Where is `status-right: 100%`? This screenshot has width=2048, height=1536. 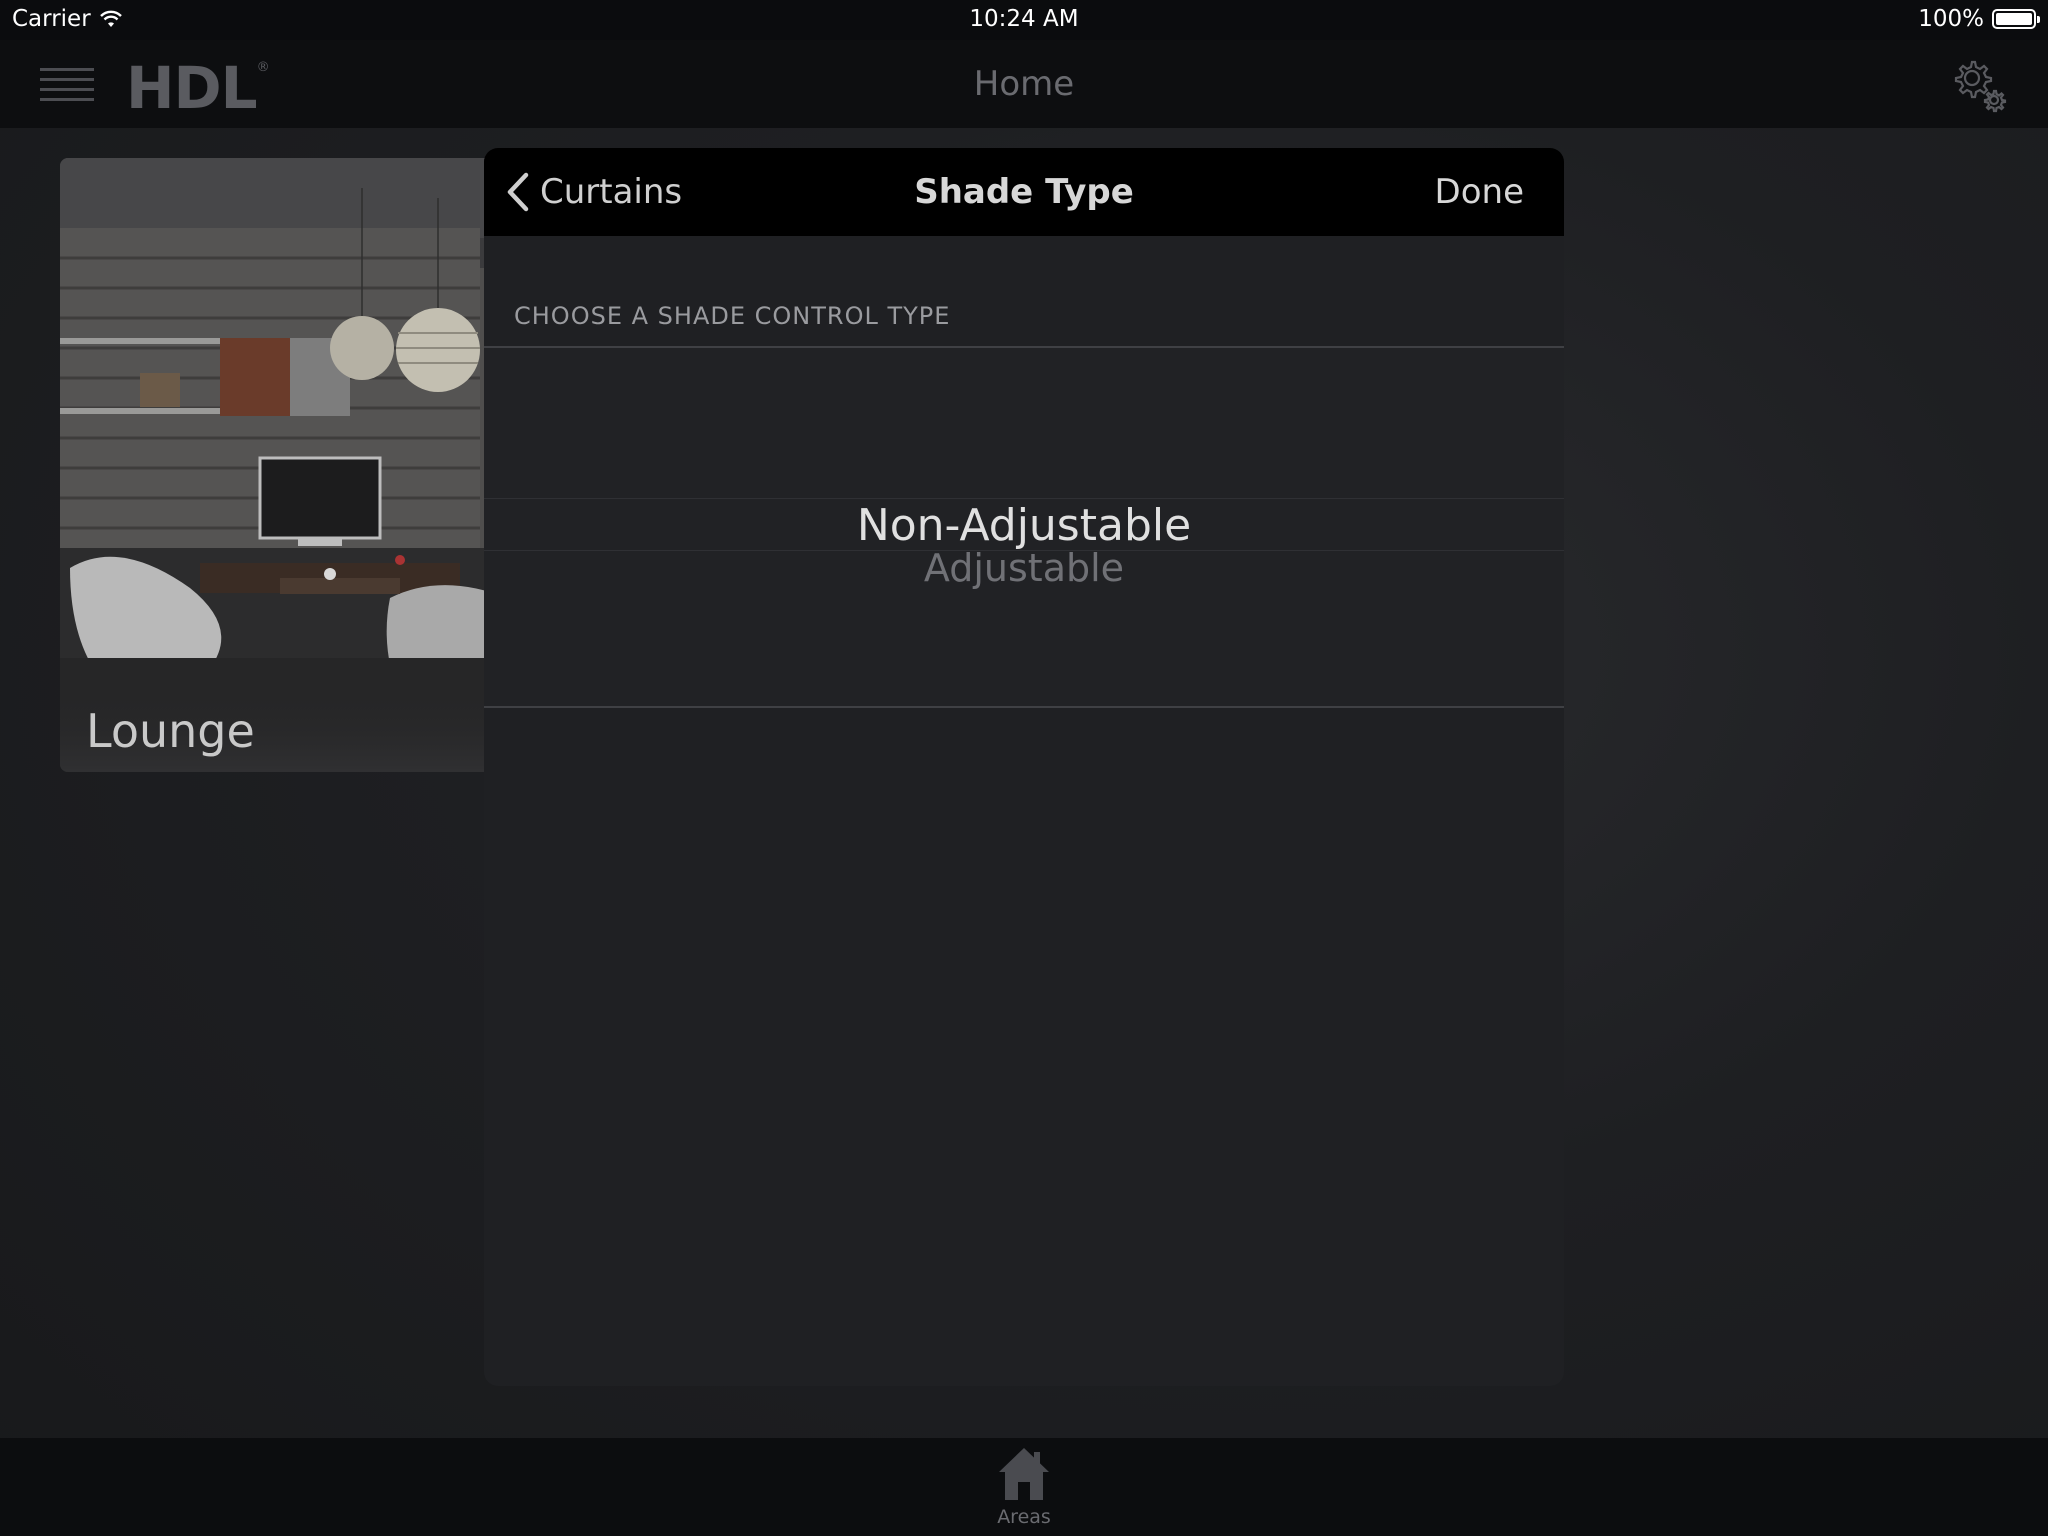
status-right: 100% is located at coordinates (1979, 19).